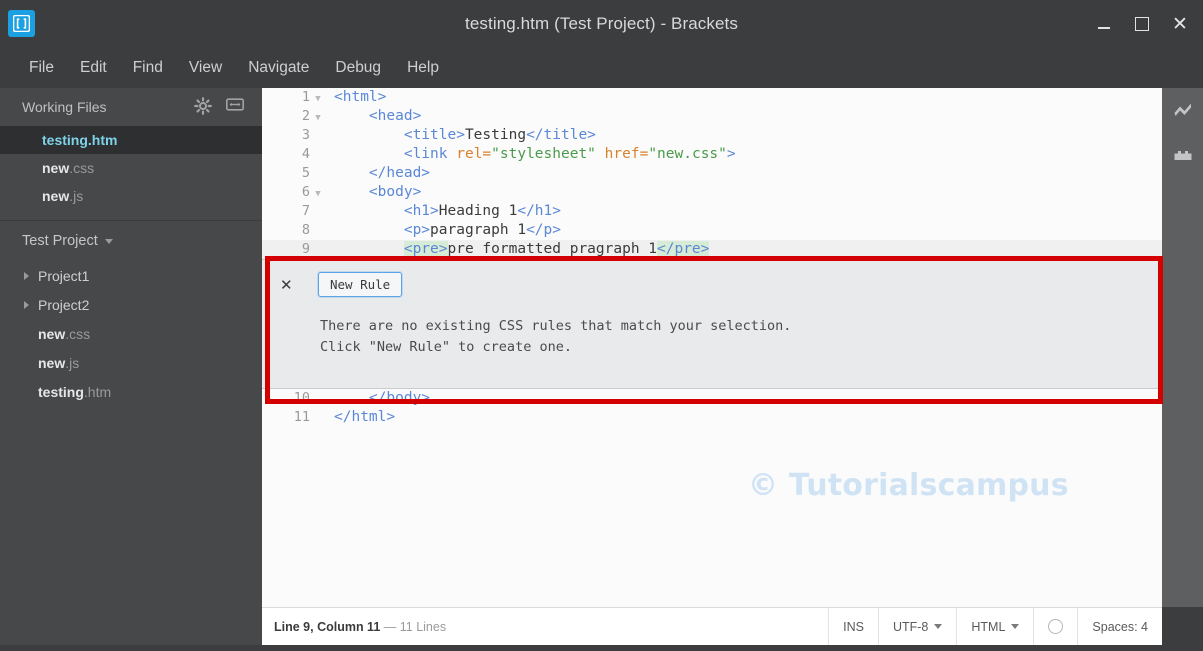 This screenshot has width=1203, height=651. What do you see at coordinates (305, 116) in the screenshot?
I see `line-number: 2` at bounding box center [305, 116].